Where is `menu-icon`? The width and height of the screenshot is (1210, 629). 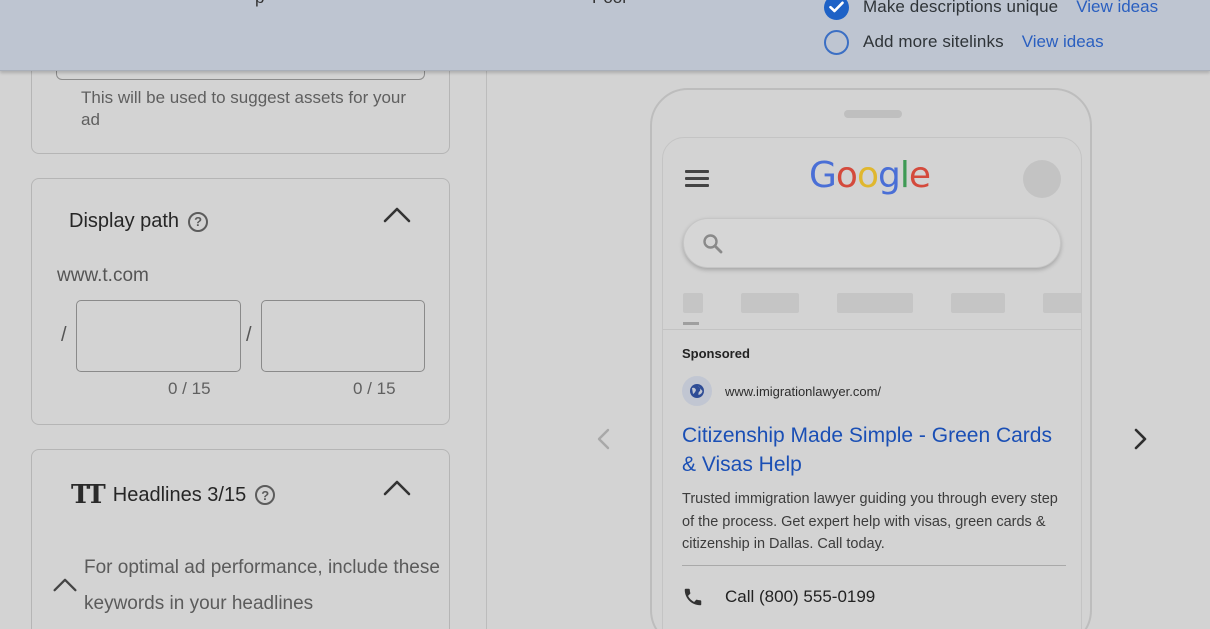
menu-icon is located at coordinates (697, 179).